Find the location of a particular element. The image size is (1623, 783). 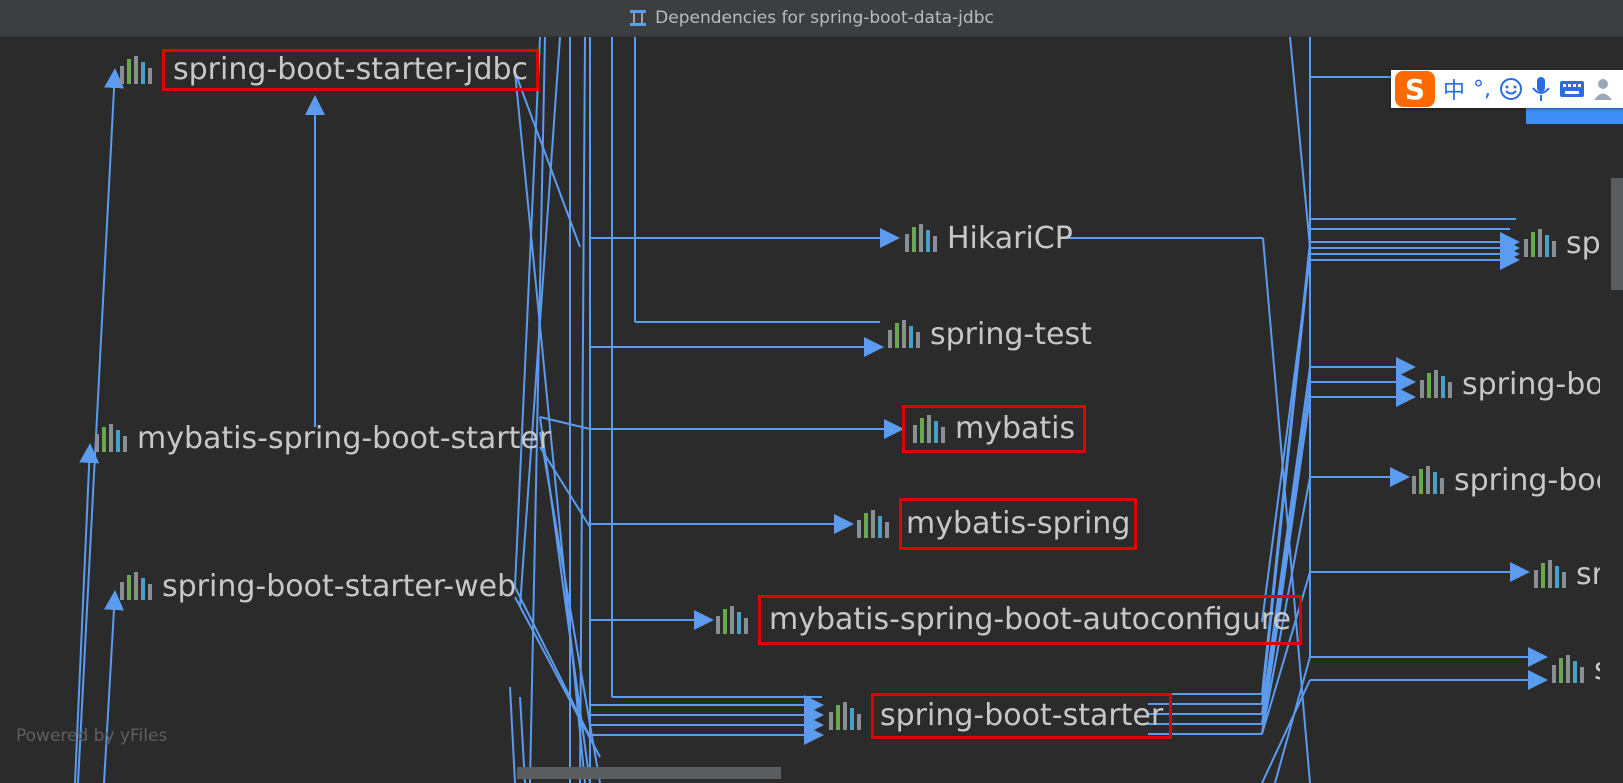

vertical-scrollbar is located at coordinates (1617, 234).